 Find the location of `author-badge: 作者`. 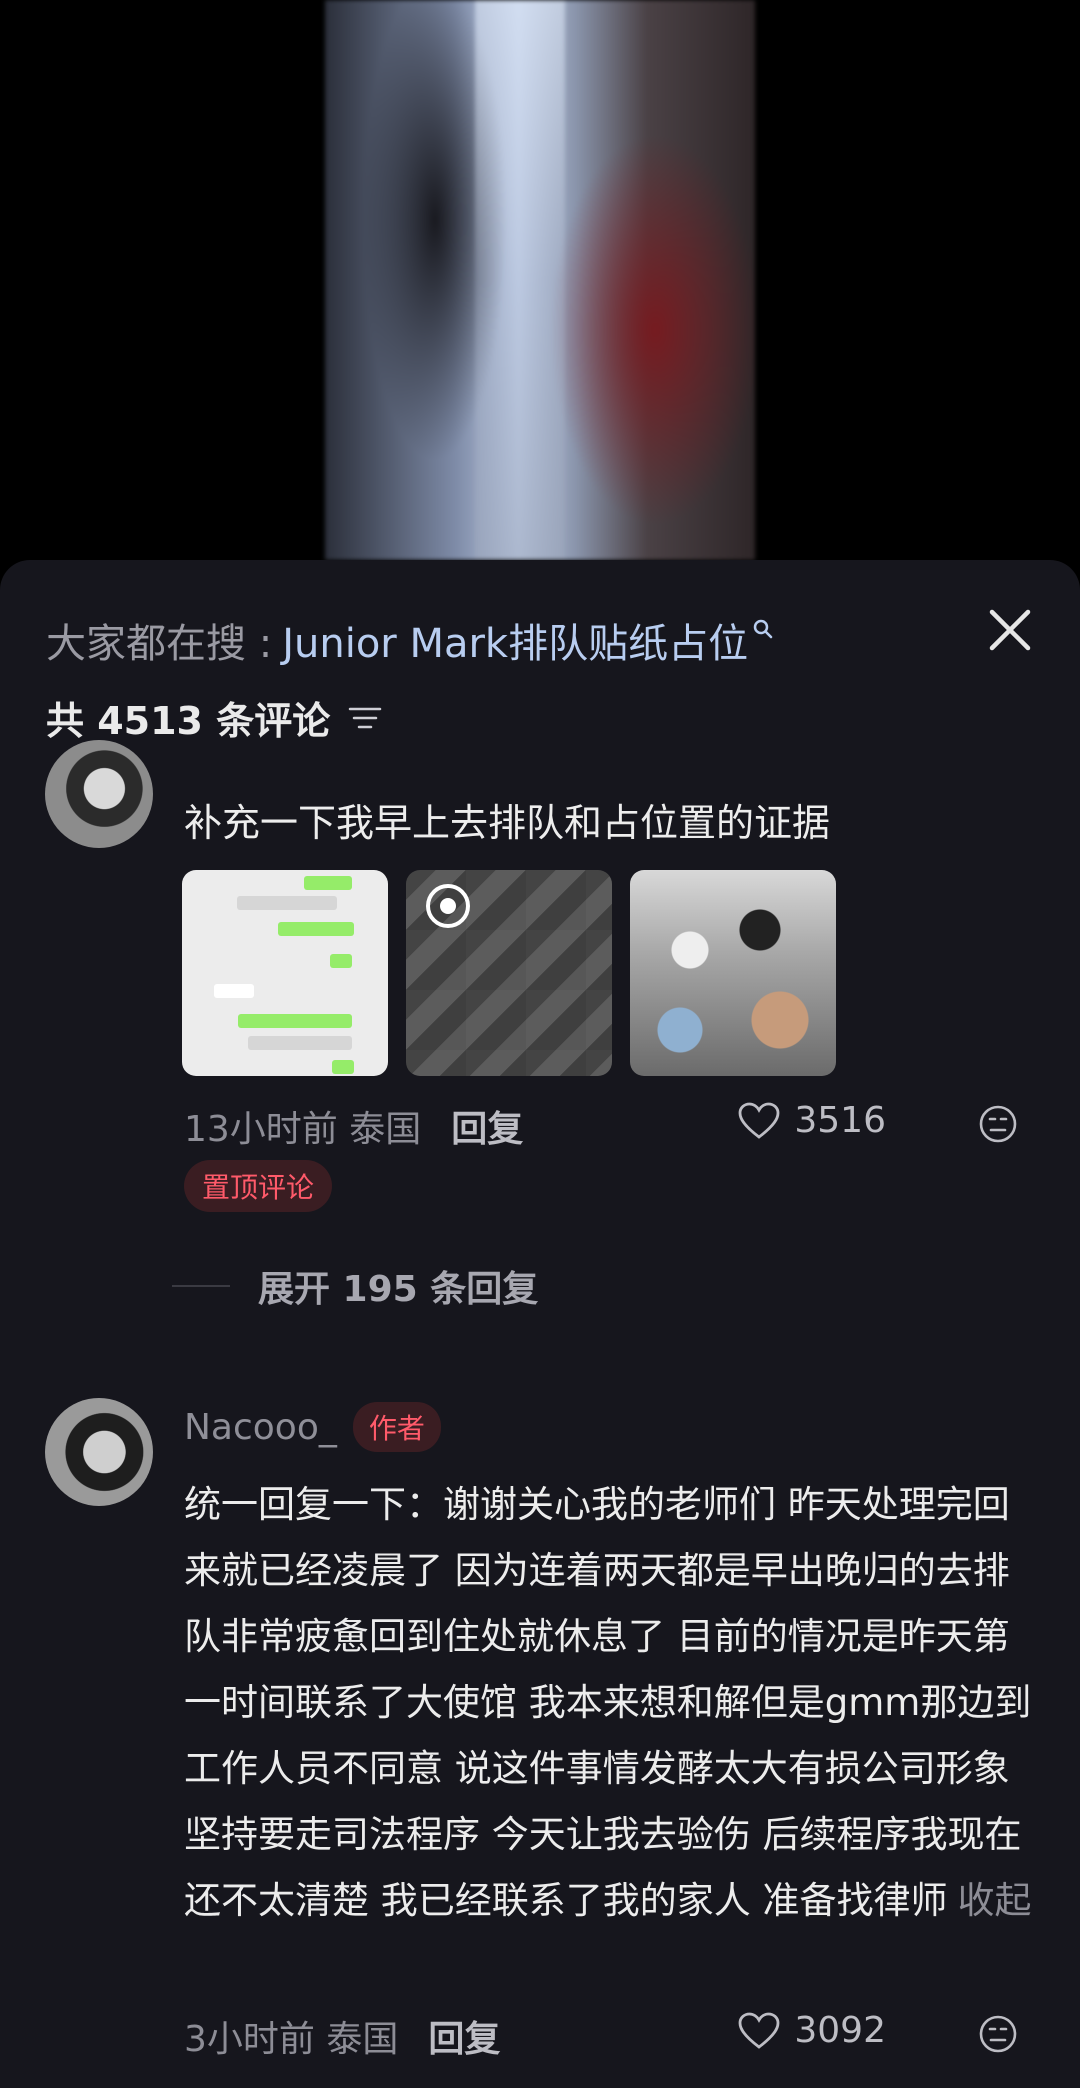

author-badge: 作者 is located at coordinates (396, 1427).